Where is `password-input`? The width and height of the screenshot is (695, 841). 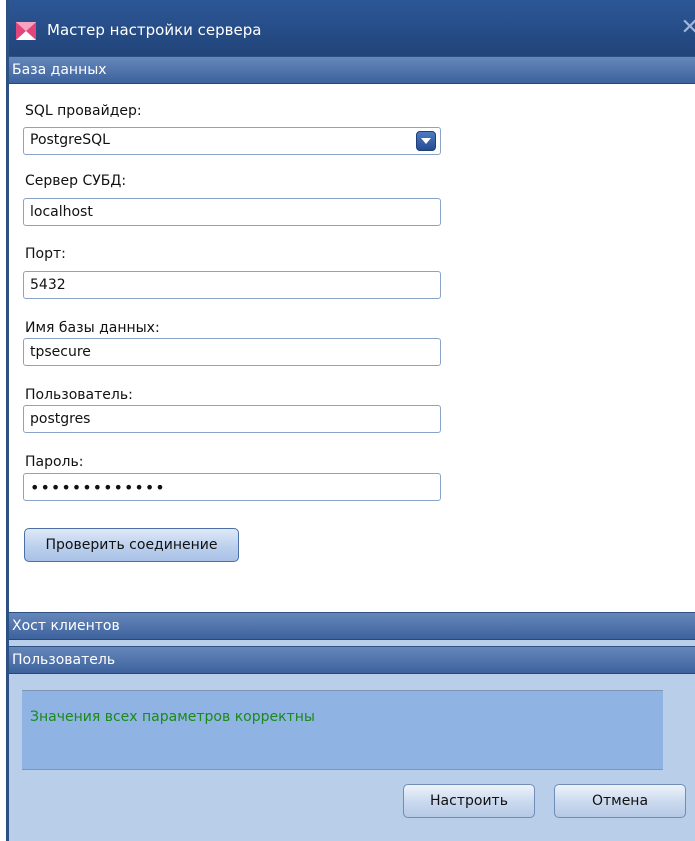
password-input is located at coordinates (232, 487).